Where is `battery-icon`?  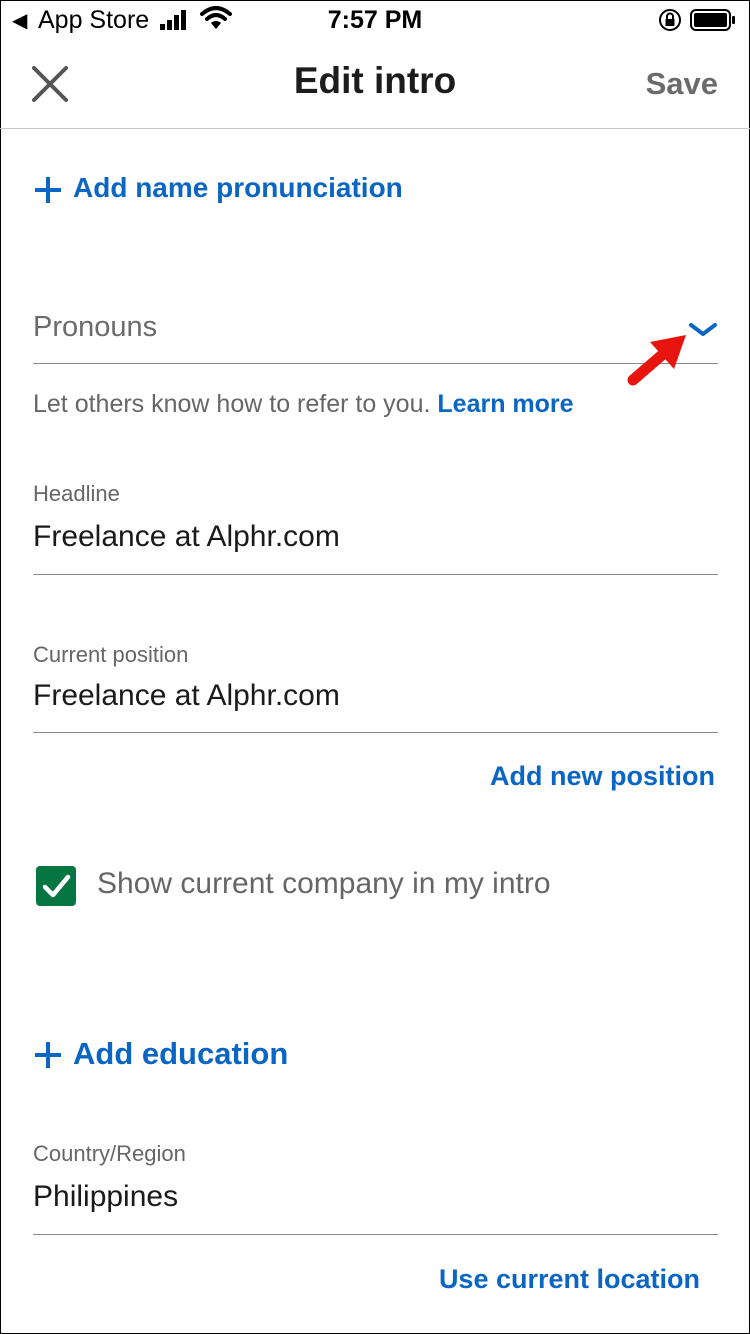 battery-icon is located at coordinates (712, 20).